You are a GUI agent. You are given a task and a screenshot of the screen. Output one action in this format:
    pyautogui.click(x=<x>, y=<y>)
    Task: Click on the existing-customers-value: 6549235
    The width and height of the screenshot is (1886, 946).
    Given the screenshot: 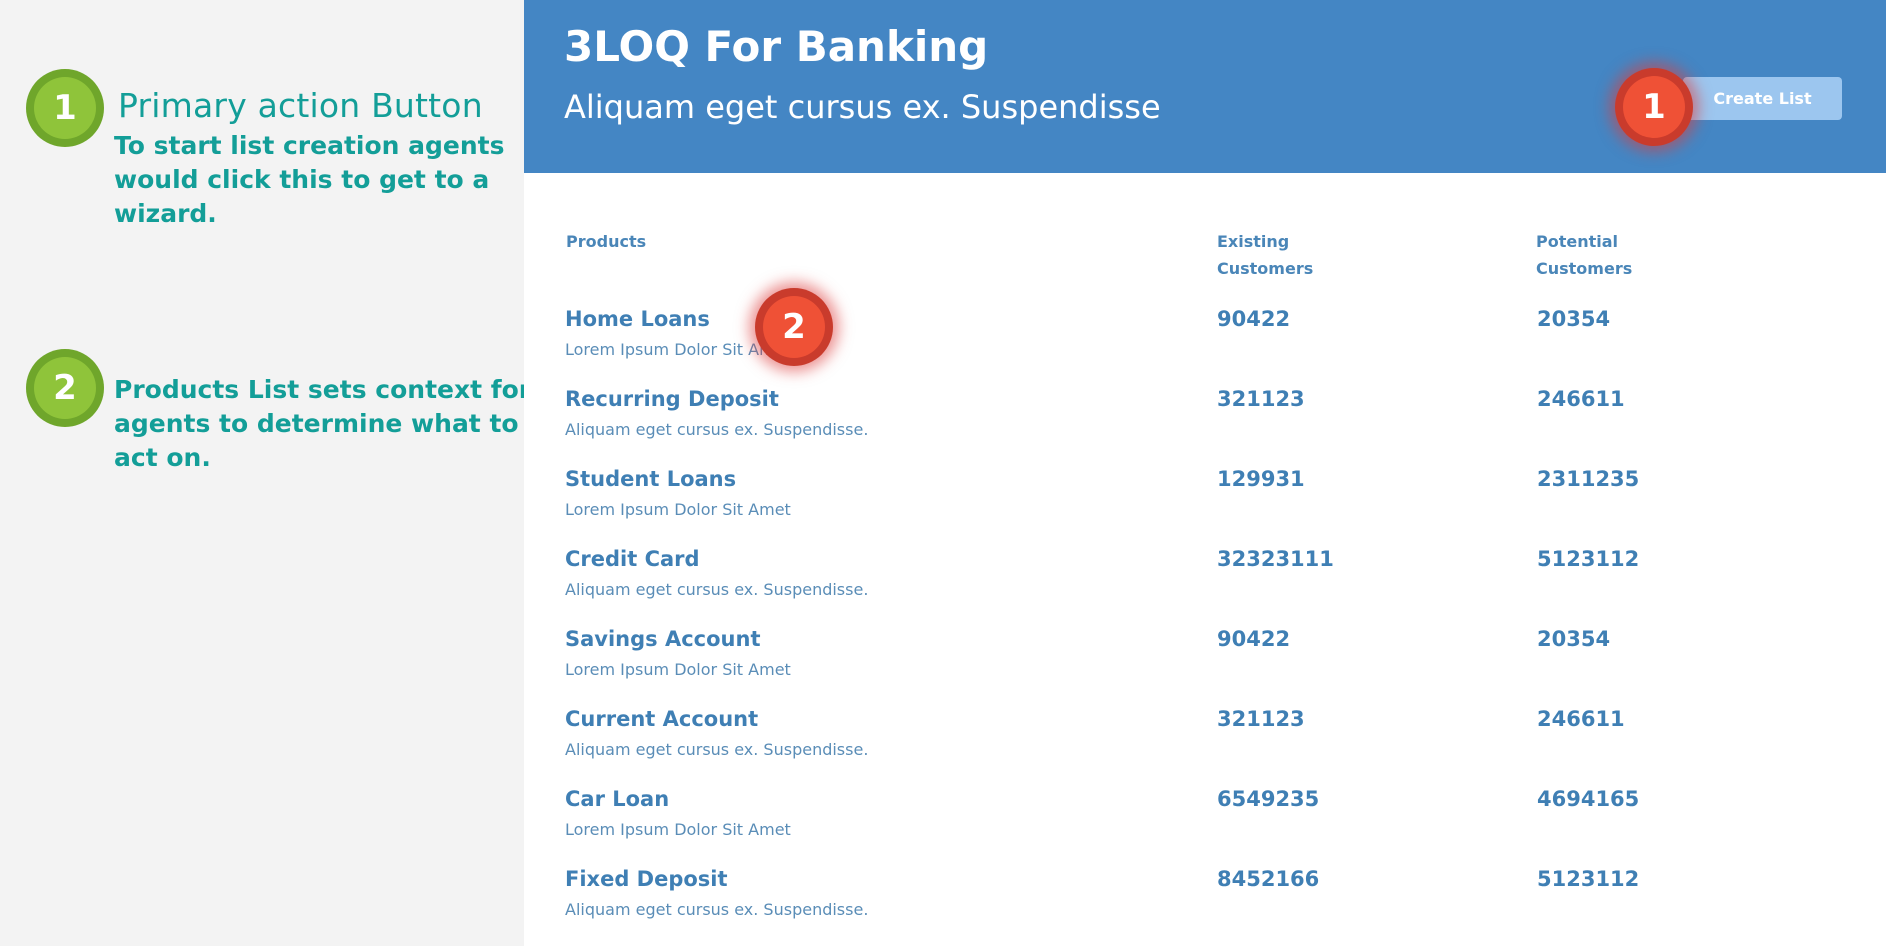 What is the action you would take?
    pyautogui.click(x=1268, y=799)
    